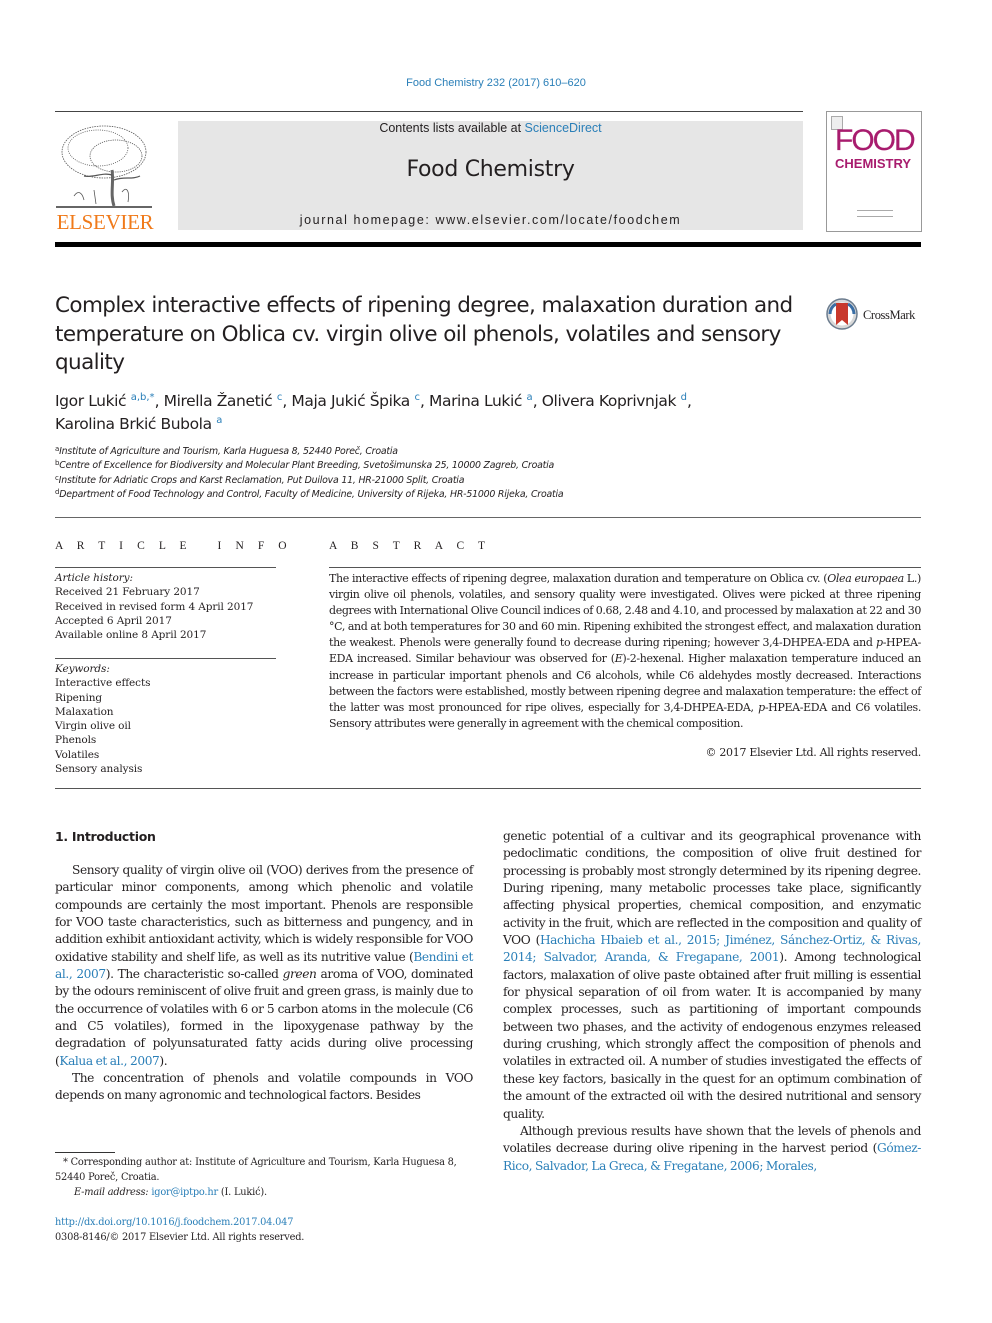 The image size is (992, 1323). I want to click on crossmark-icon, so click(842, 314).